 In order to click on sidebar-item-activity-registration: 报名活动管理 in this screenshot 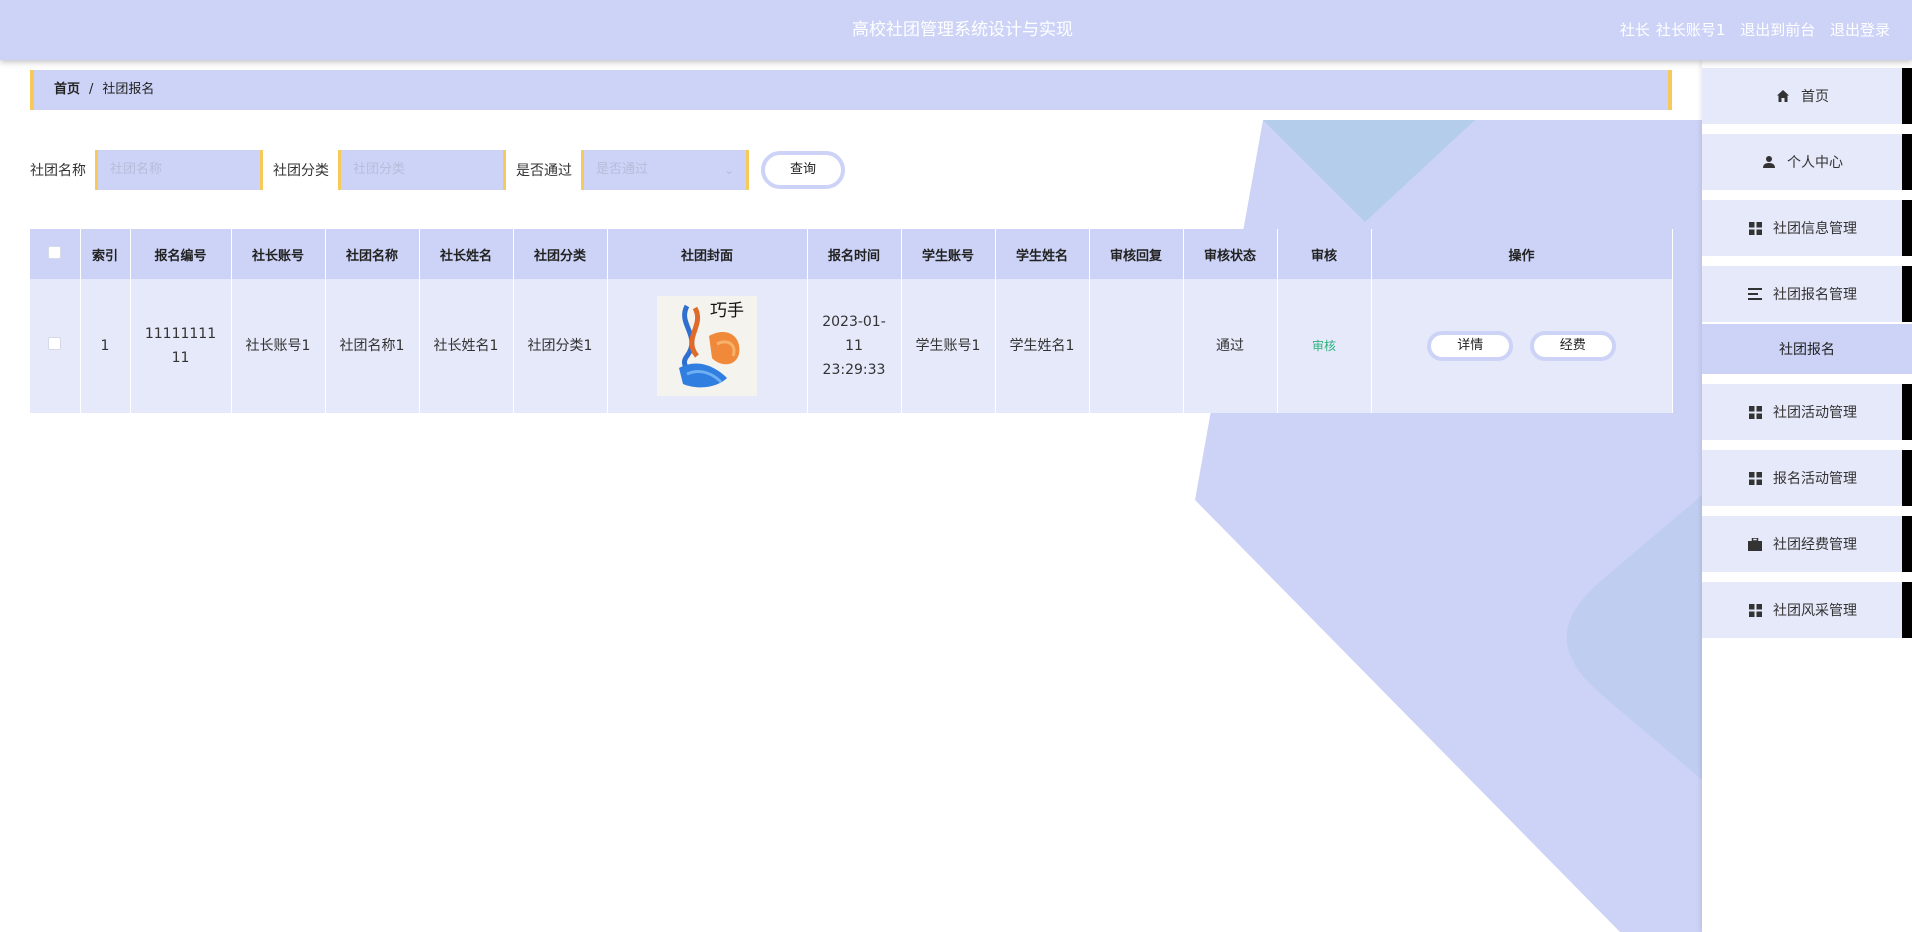, I will do `click(1807, 478)`.